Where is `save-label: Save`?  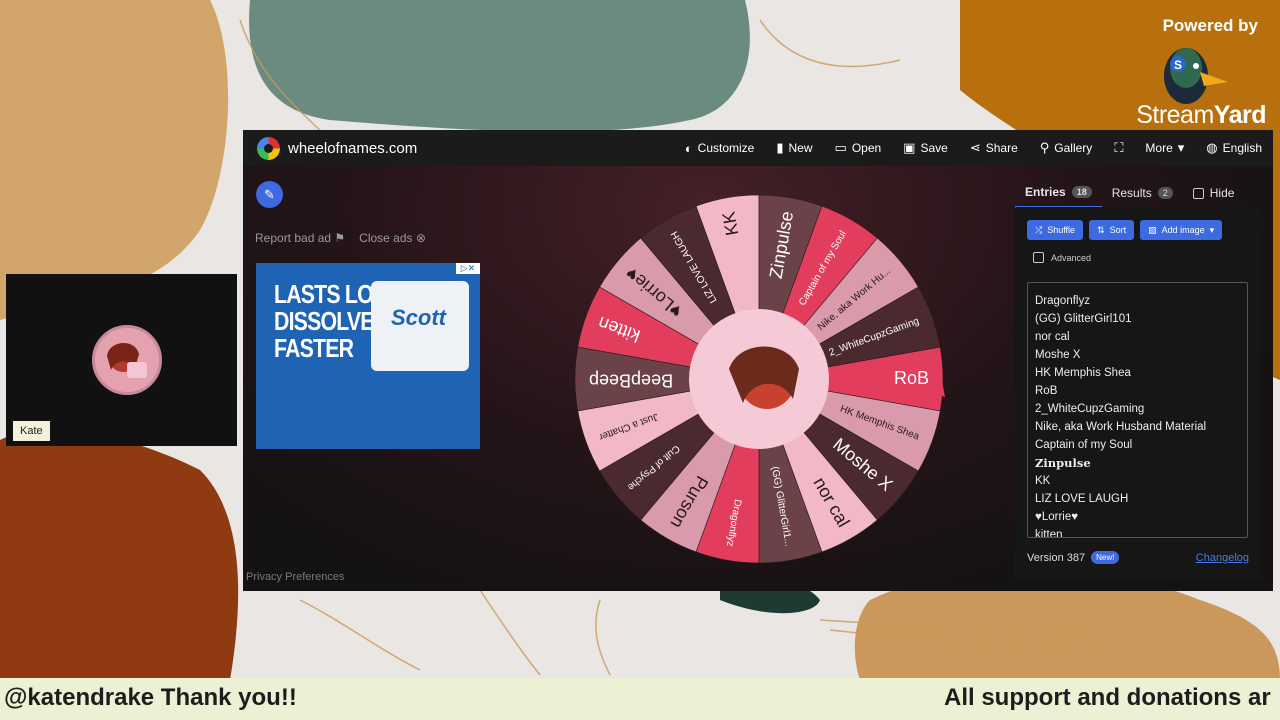 save-label: Save is located at coordinates (934, 148).